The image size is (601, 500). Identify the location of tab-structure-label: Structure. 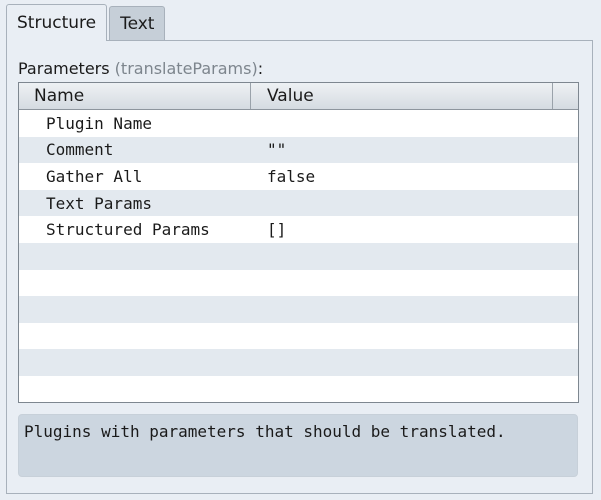
(57, 23).